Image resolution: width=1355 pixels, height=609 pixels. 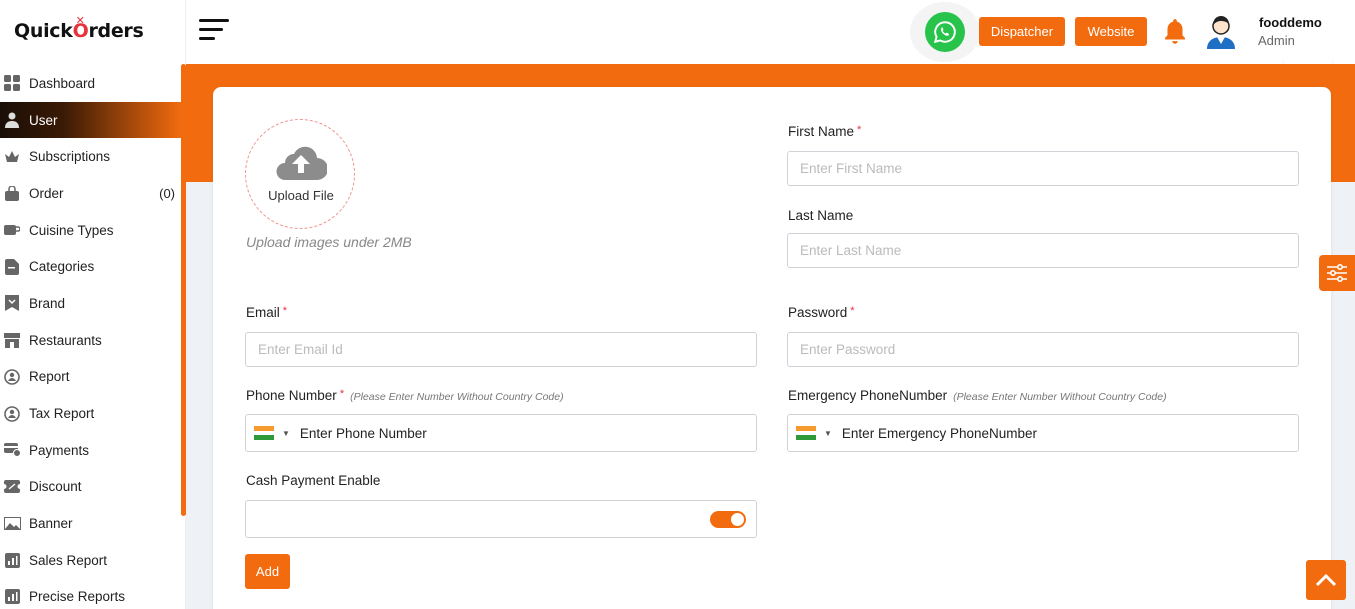 What do you see at coordinates (12, 340) in the screenshot?
I see `store-icon` at bounding box center [12, 340].